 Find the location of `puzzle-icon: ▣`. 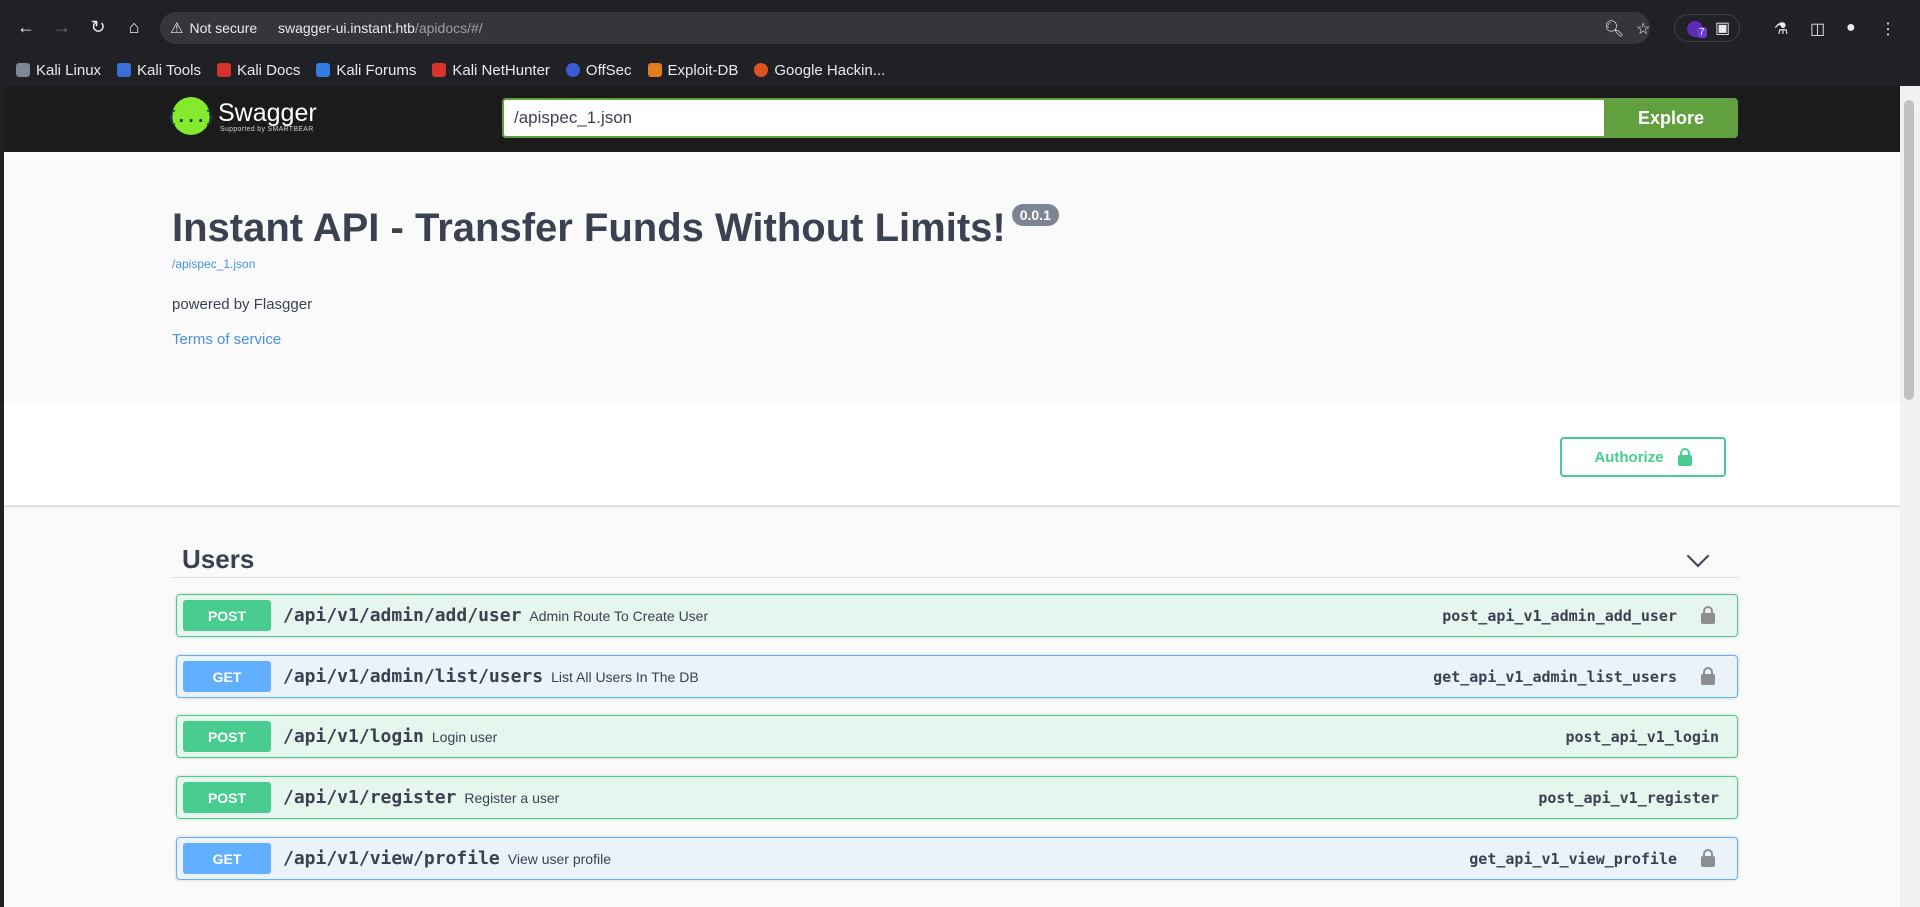

puzzle-icon: ▣ is located at coordinates (1722, 28).